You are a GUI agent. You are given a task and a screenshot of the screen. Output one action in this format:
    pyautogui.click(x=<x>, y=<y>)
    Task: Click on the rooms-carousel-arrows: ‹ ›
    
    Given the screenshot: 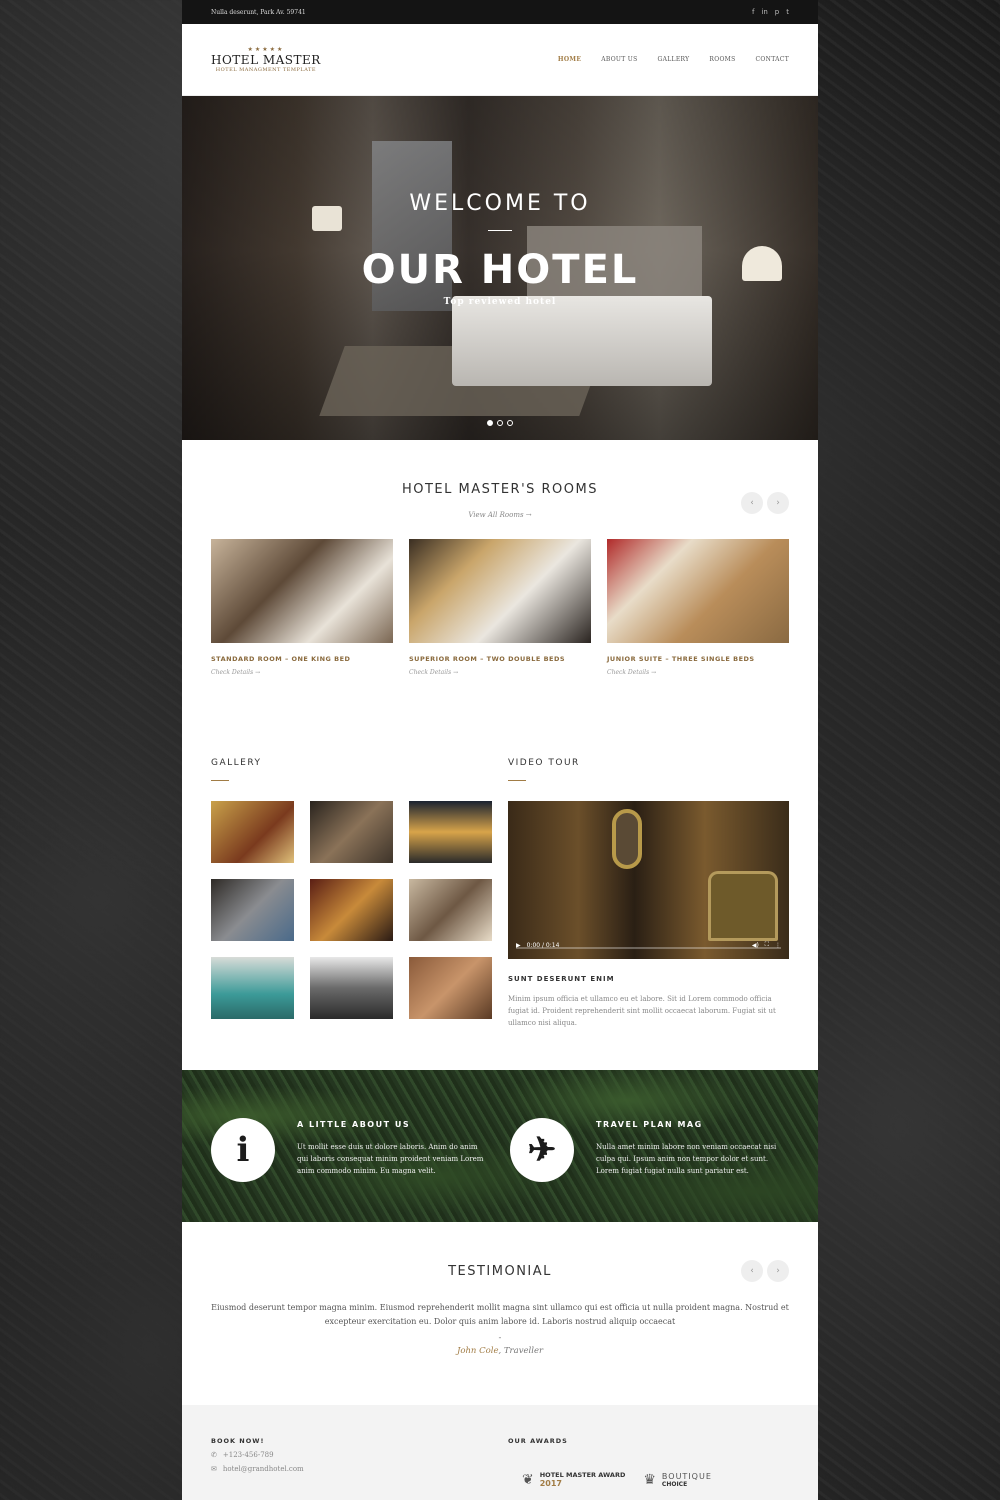 What is the action you would take?
    pyautogui.click(x=765, y=503)
    